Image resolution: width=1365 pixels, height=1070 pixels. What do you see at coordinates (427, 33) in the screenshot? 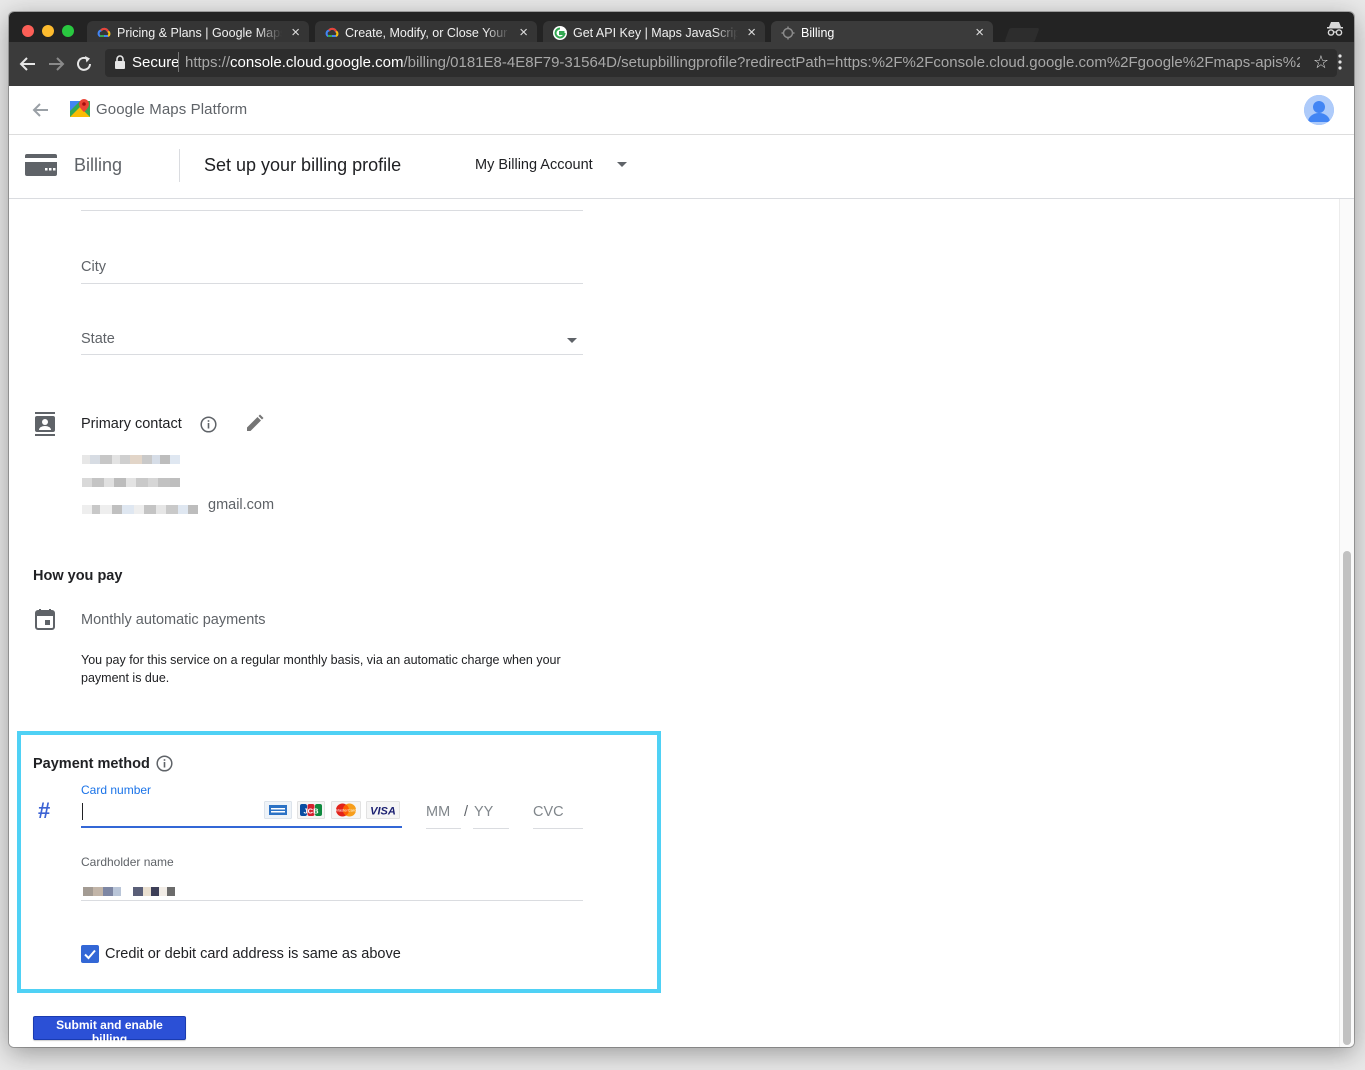
I see `tab-label: Create, Modify, or Close Your Billing` at bounding box center [427, 33].